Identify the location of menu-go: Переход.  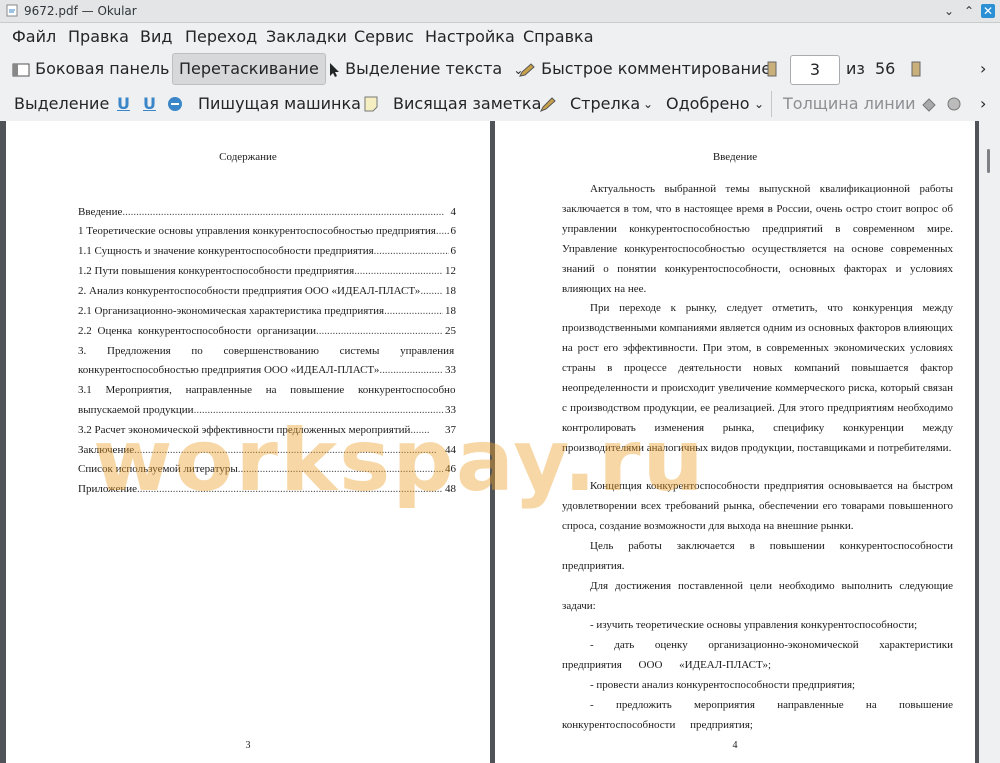
(221, 36).